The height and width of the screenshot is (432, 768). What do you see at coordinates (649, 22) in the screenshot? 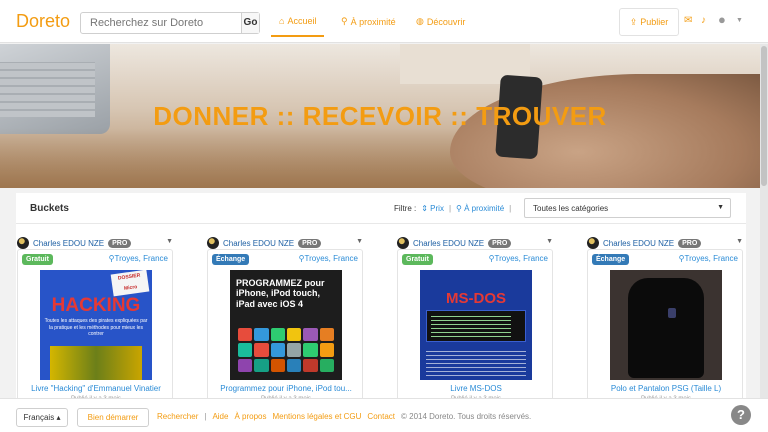
I see `publish-button: ⇪ Publier` at bounding box center [649, 22].